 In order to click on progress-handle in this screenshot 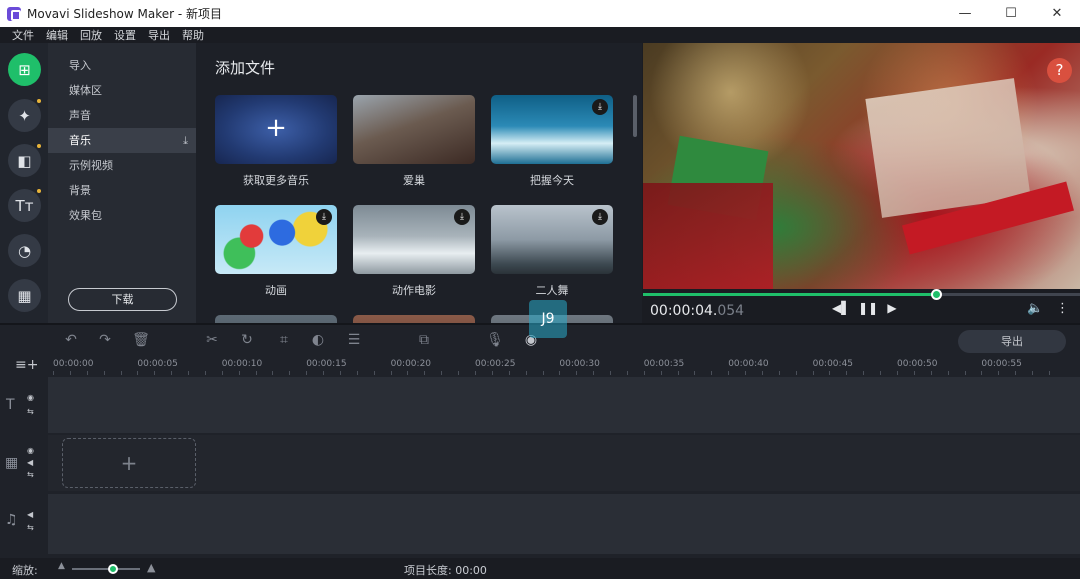, I will do `click(936, 294)`.